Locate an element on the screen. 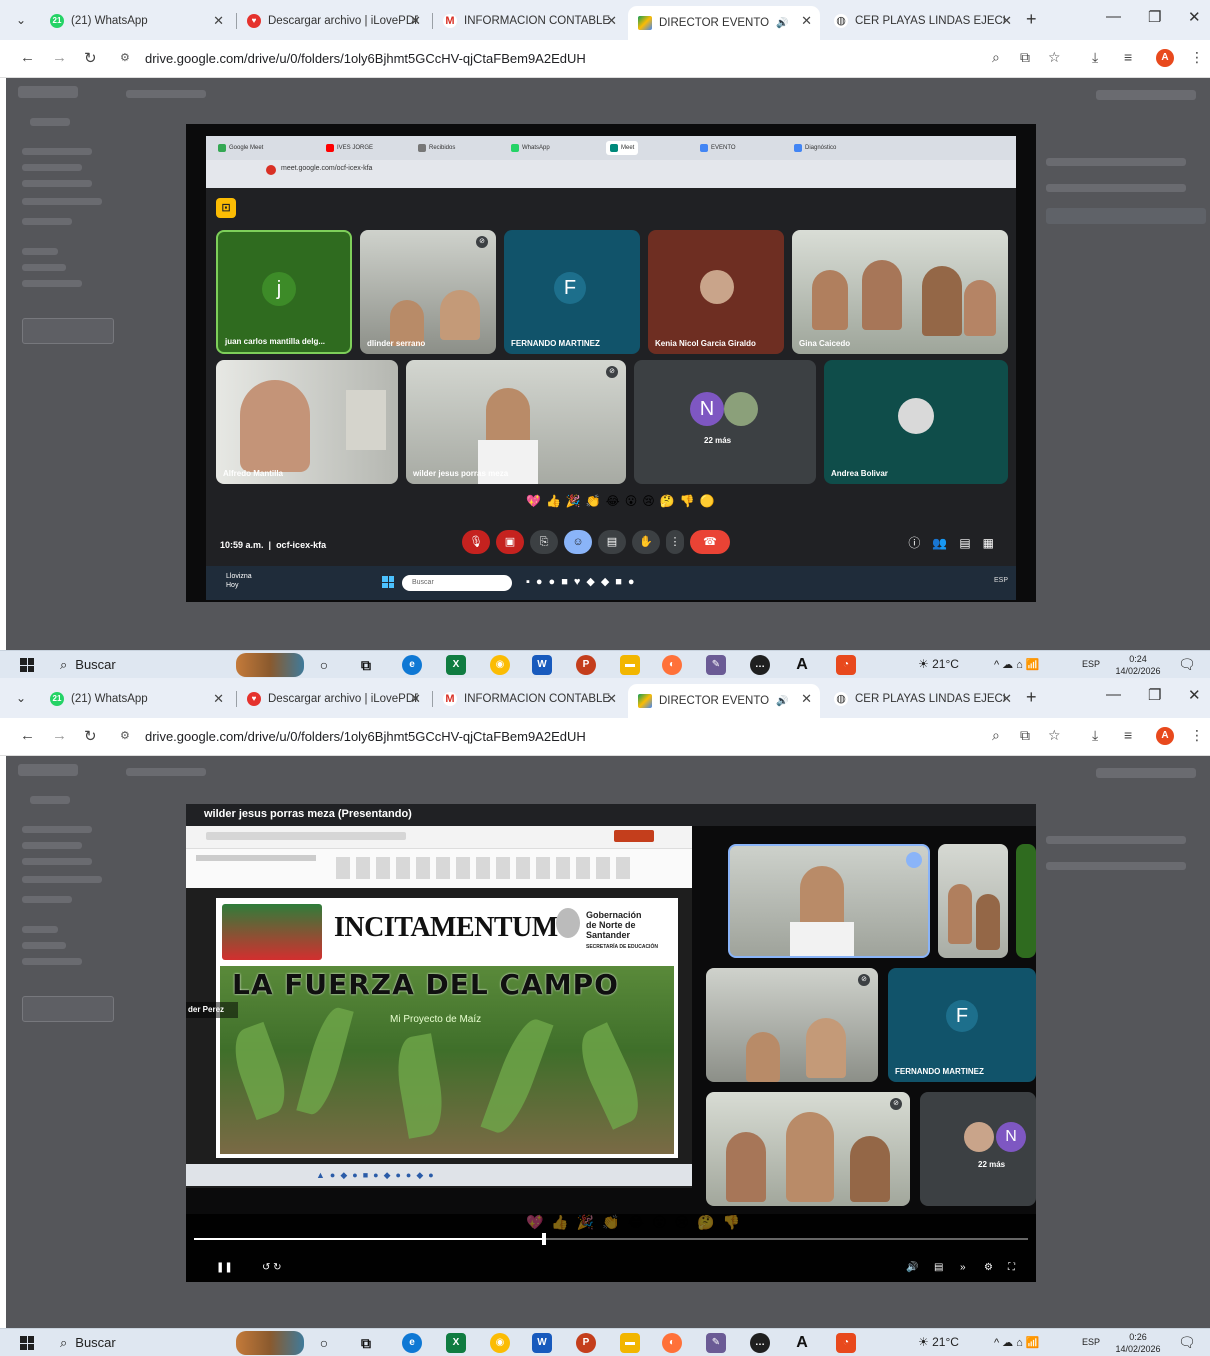  forward-arrow-icon: → is located at coordinates (59, 735).